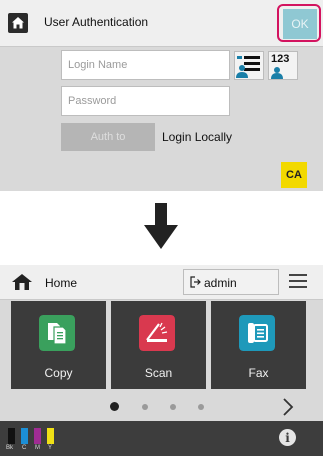 The image size is (323, 456). Describe the element at coordinates (161, 226) in the screenshot. I see `down-arrow-icon` at that location.